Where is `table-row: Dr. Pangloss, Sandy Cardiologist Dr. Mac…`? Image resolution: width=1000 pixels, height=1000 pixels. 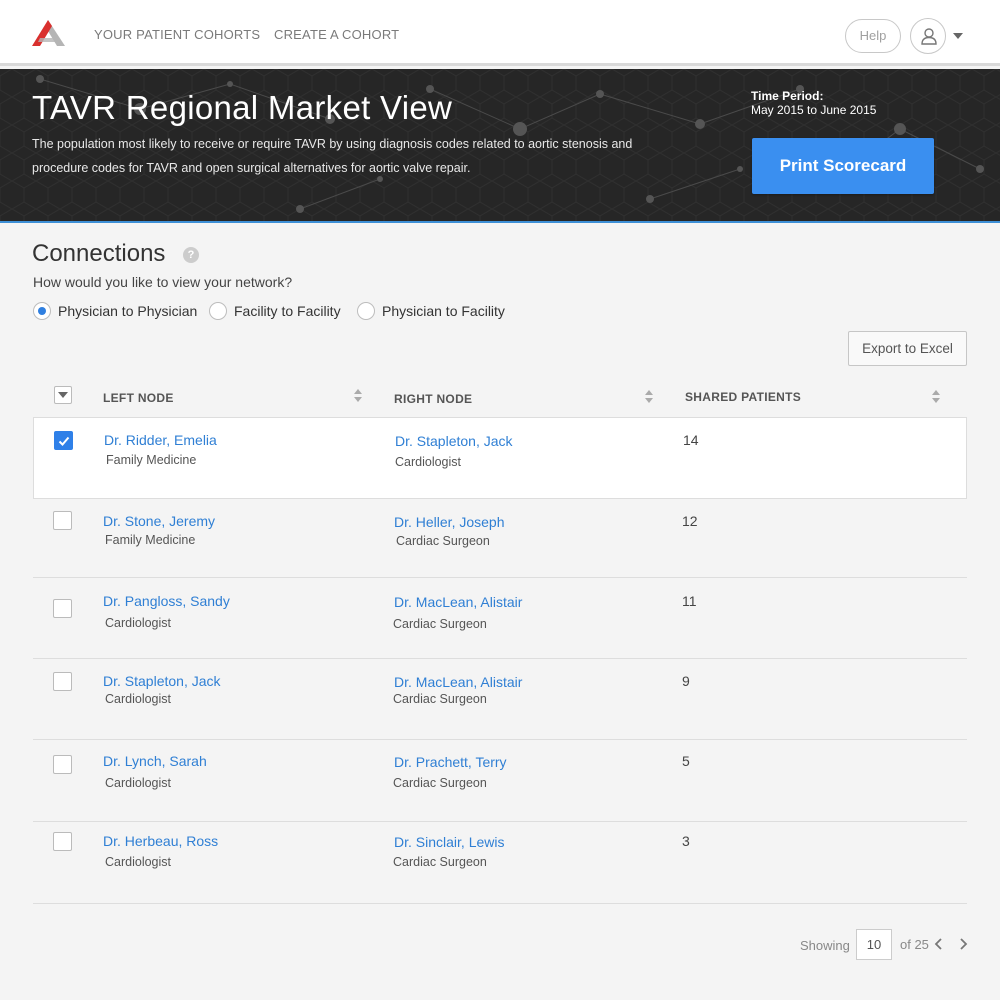
table-row: Dr. Pangloss, Sandy Cardiologist Dr. Mac… is located at coordinates (500, 618).